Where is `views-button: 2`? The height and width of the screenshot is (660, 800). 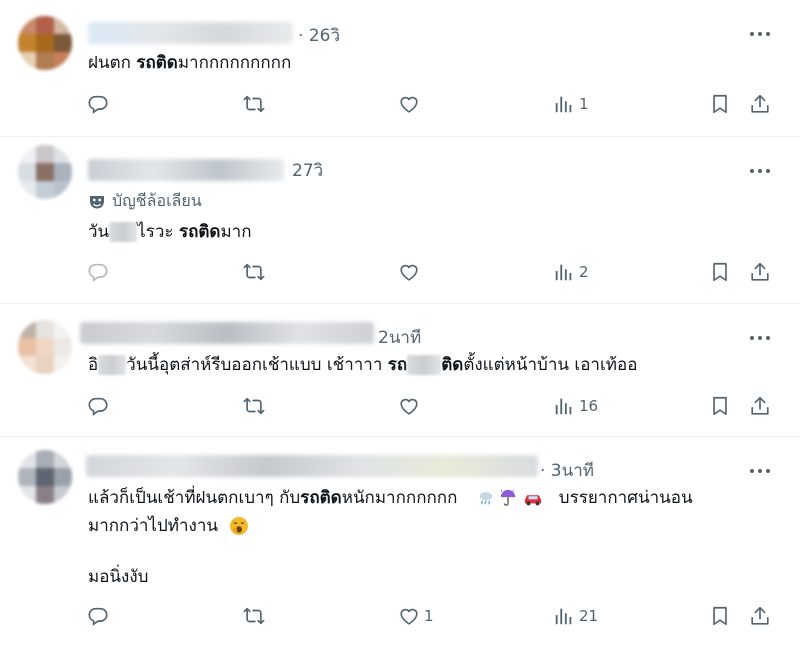
views-button: 2 is located at coordinates (571, 272).